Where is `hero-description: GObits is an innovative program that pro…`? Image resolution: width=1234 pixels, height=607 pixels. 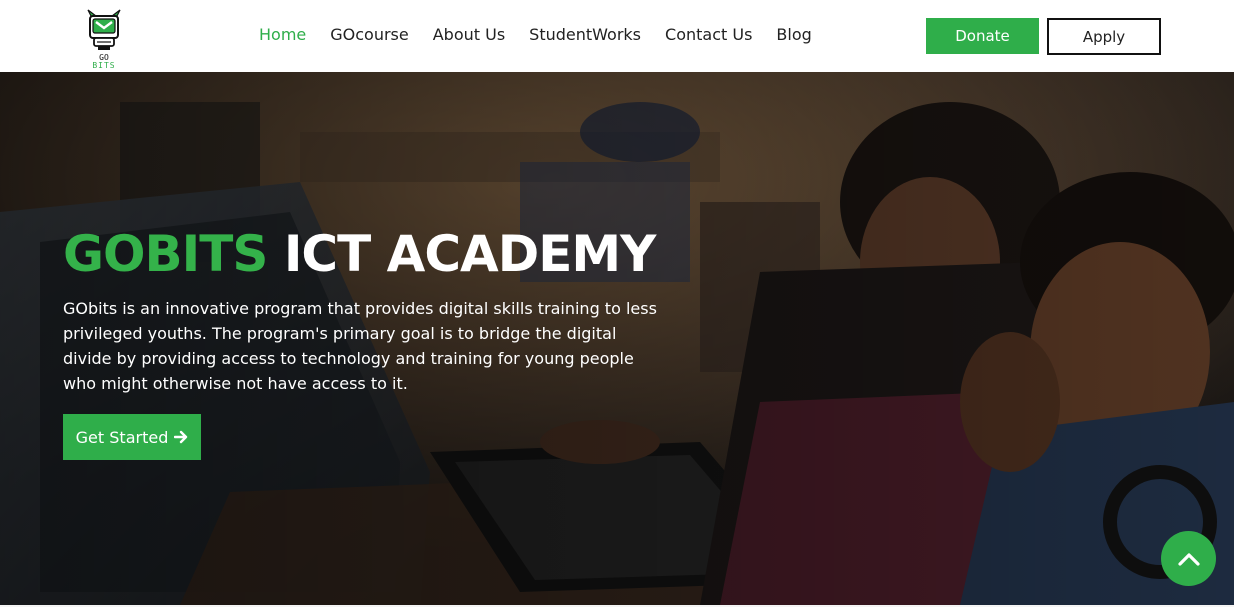 hero-description: GObits is an innovative program that pro… is located at coordinates (360, 346).